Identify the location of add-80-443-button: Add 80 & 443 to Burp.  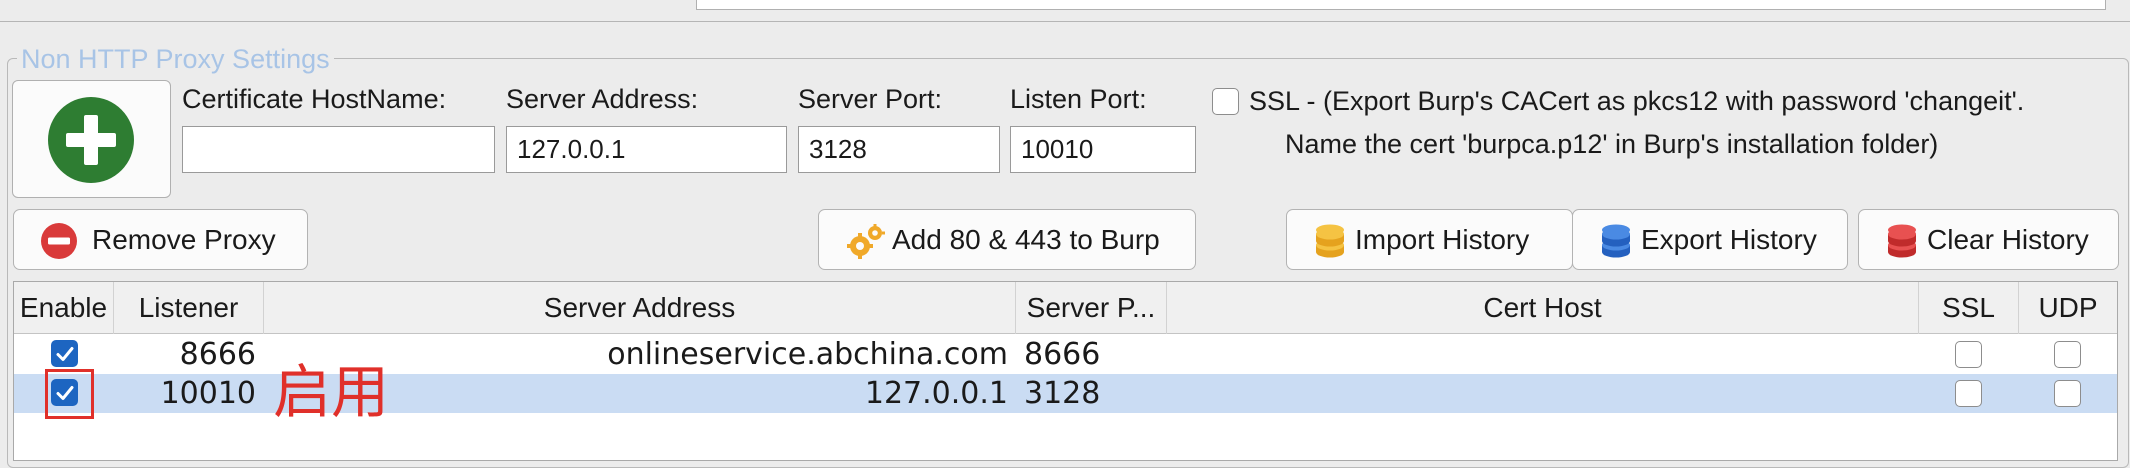
(1007, 239).